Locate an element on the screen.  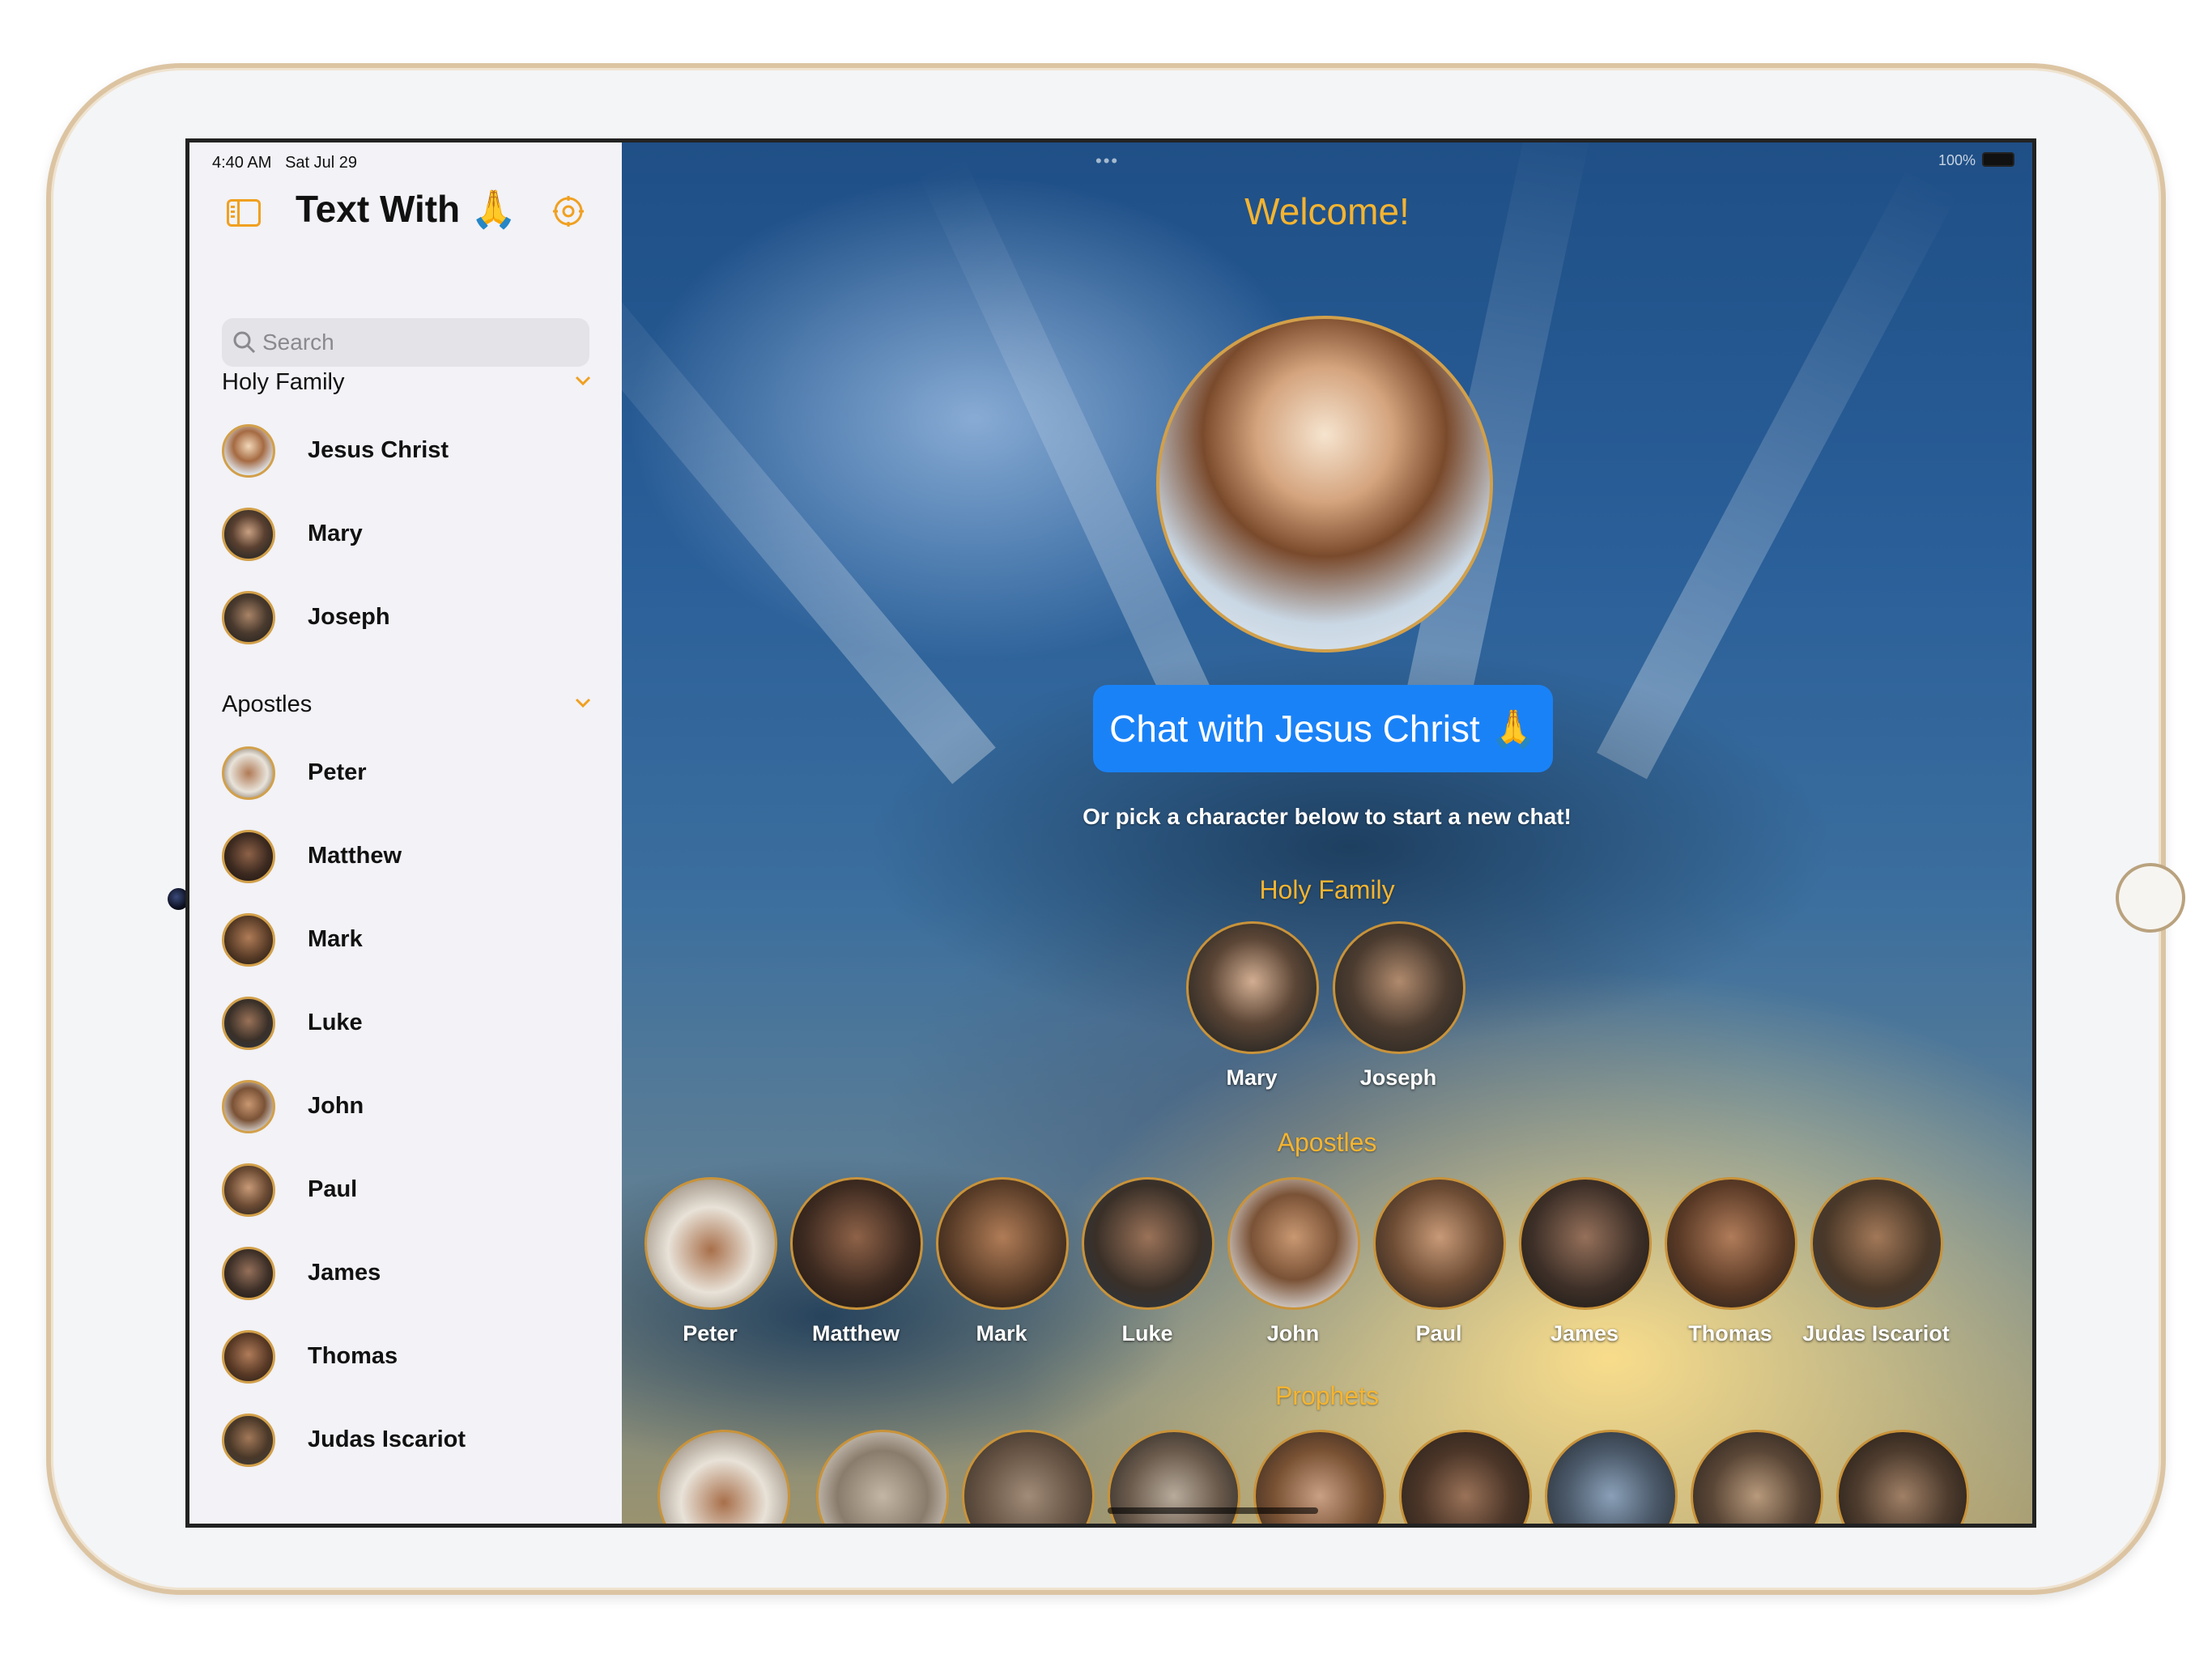
contact-name: Paul is located at coordinates (333, 1189).